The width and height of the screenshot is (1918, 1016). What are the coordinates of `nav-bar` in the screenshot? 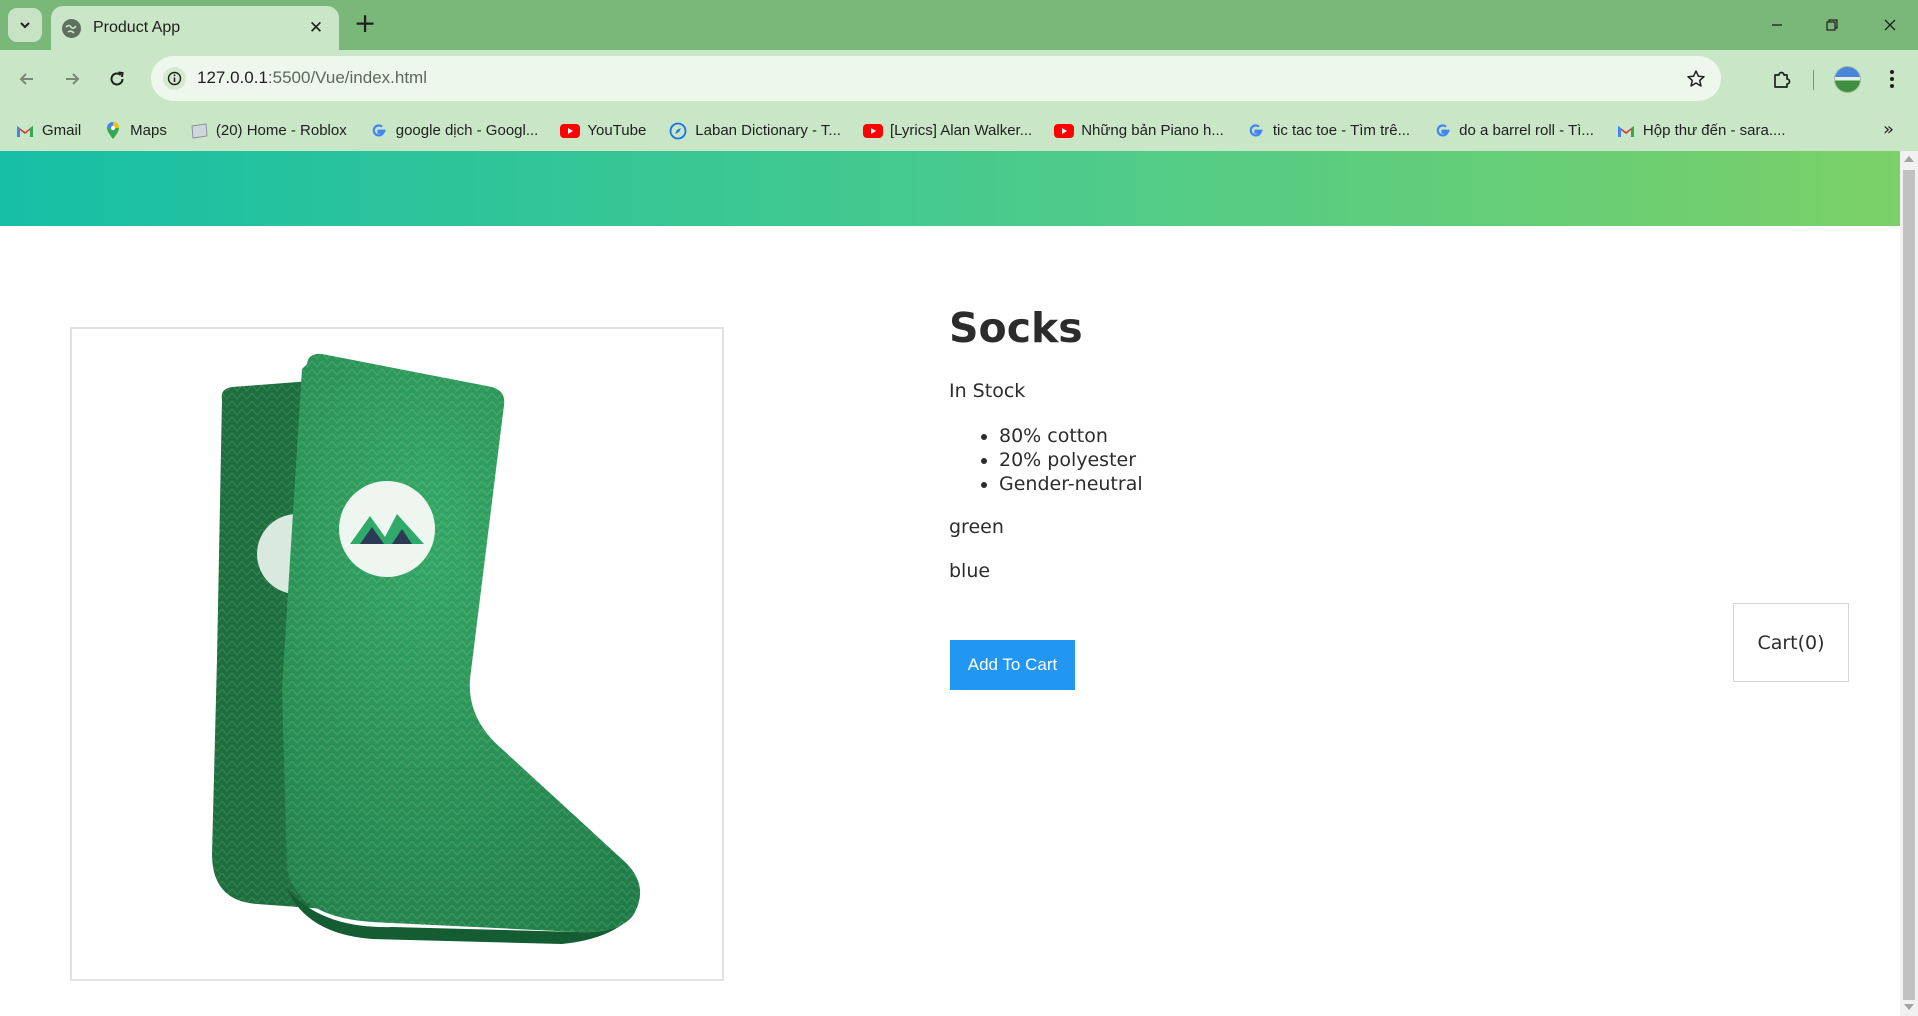 It's located at (950, 188).